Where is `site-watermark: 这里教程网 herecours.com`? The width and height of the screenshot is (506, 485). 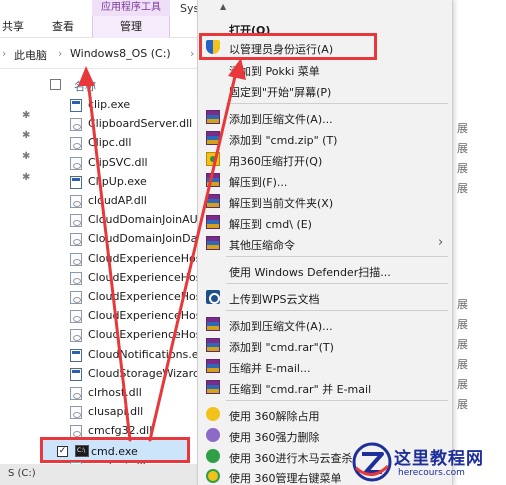 site-watermark: 这里教程网 herecours.com is located at coordinates (428, 463).